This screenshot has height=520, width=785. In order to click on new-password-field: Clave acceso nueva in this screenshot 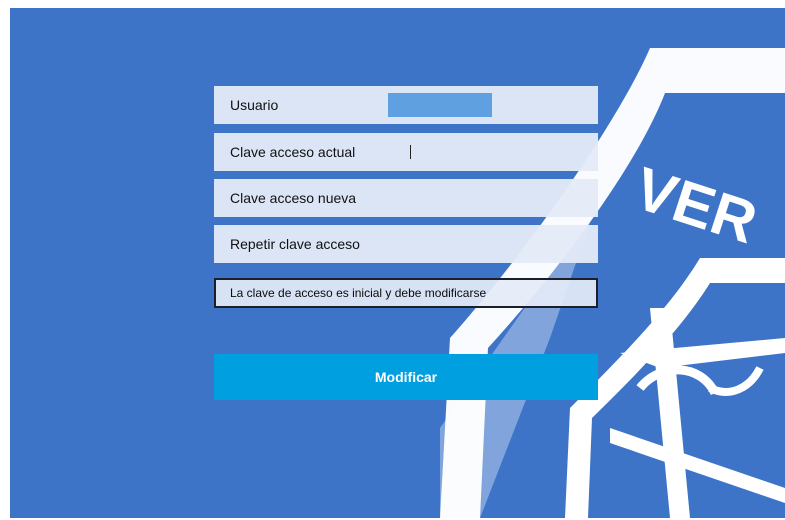, I will do `click(406, 198)`.